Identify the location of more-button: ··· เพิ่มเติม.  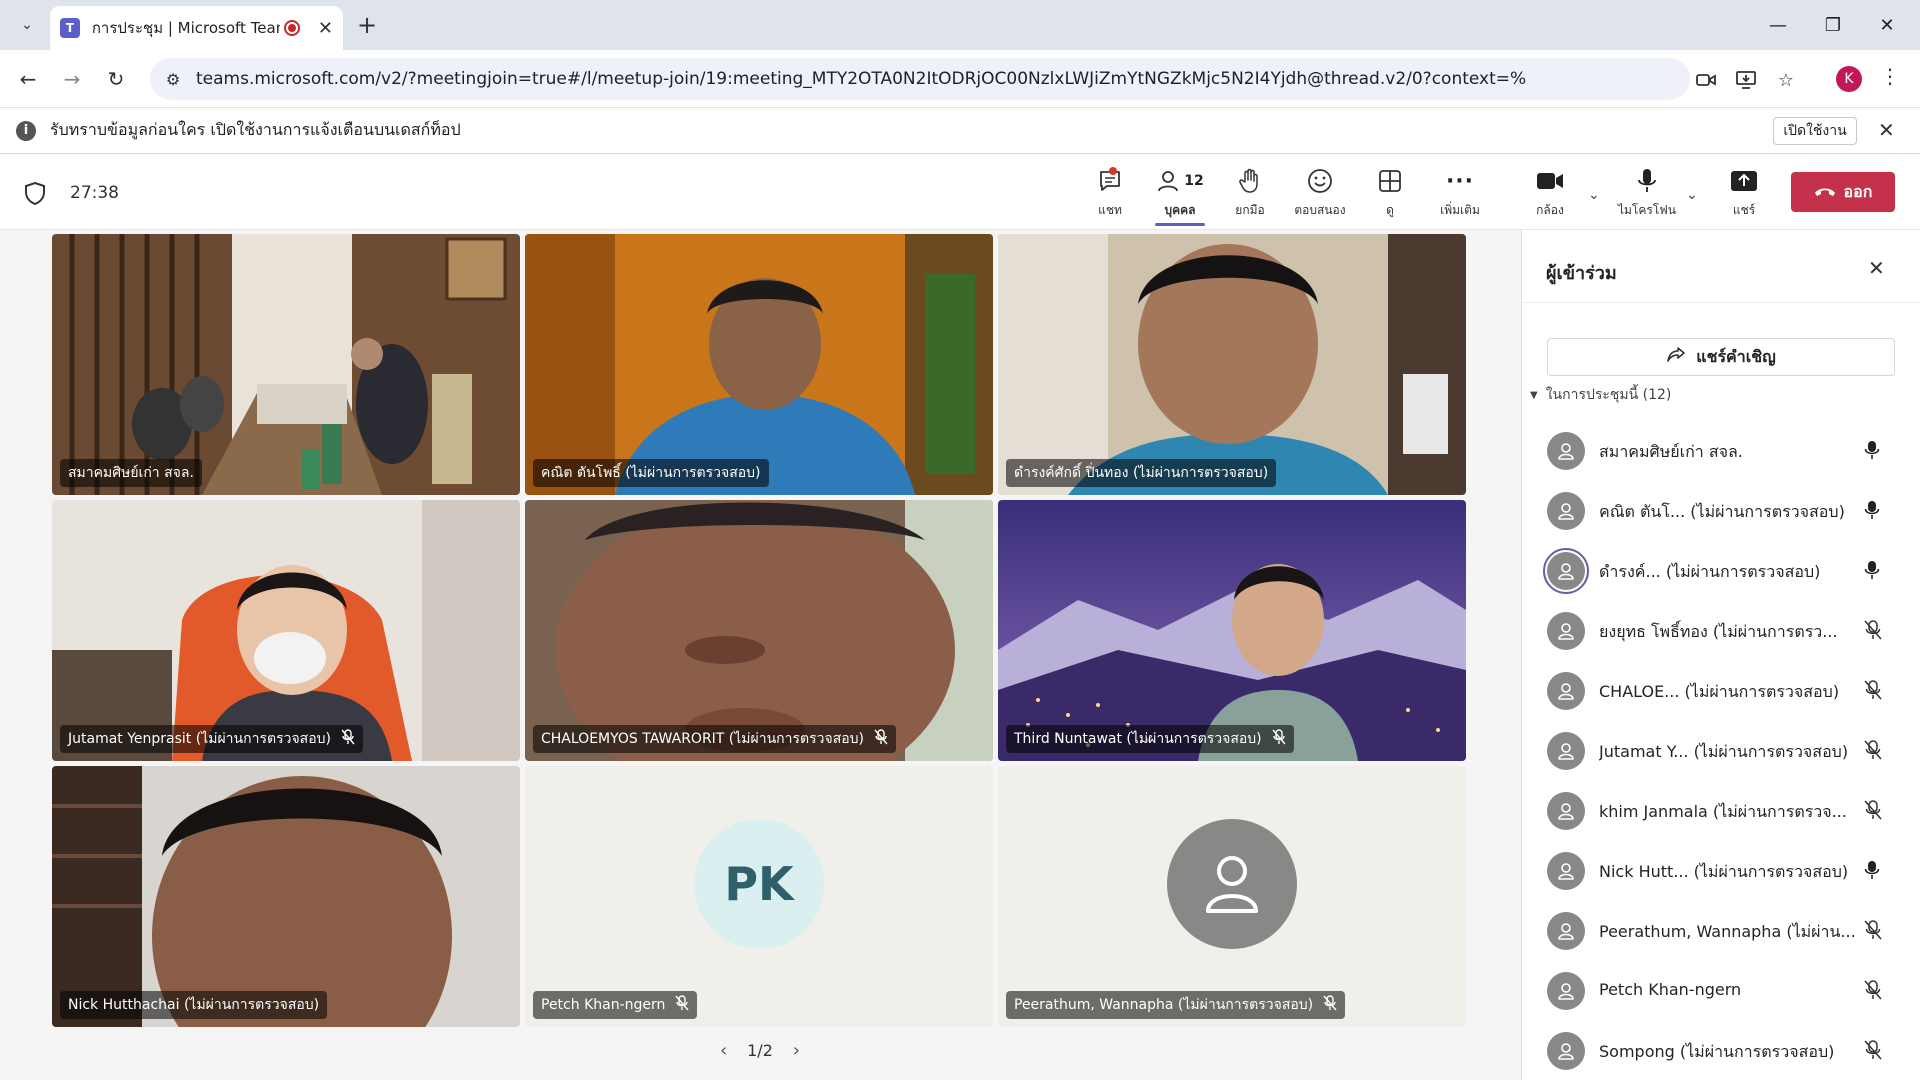
(1460, 194).